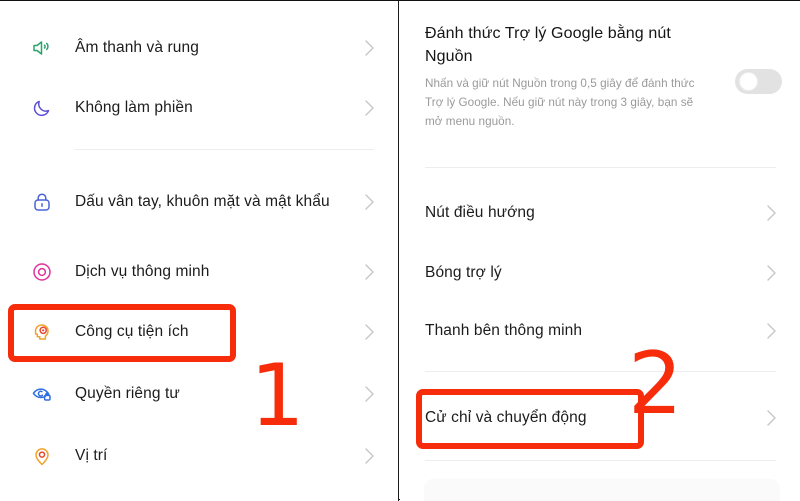 This screenshot has width=800, height=501. What do you see at coordinates (506, 417) in the screenshot?
I see `settings-row-label: Cử chỉ và chuyển động` at bounding box center [506, 417].